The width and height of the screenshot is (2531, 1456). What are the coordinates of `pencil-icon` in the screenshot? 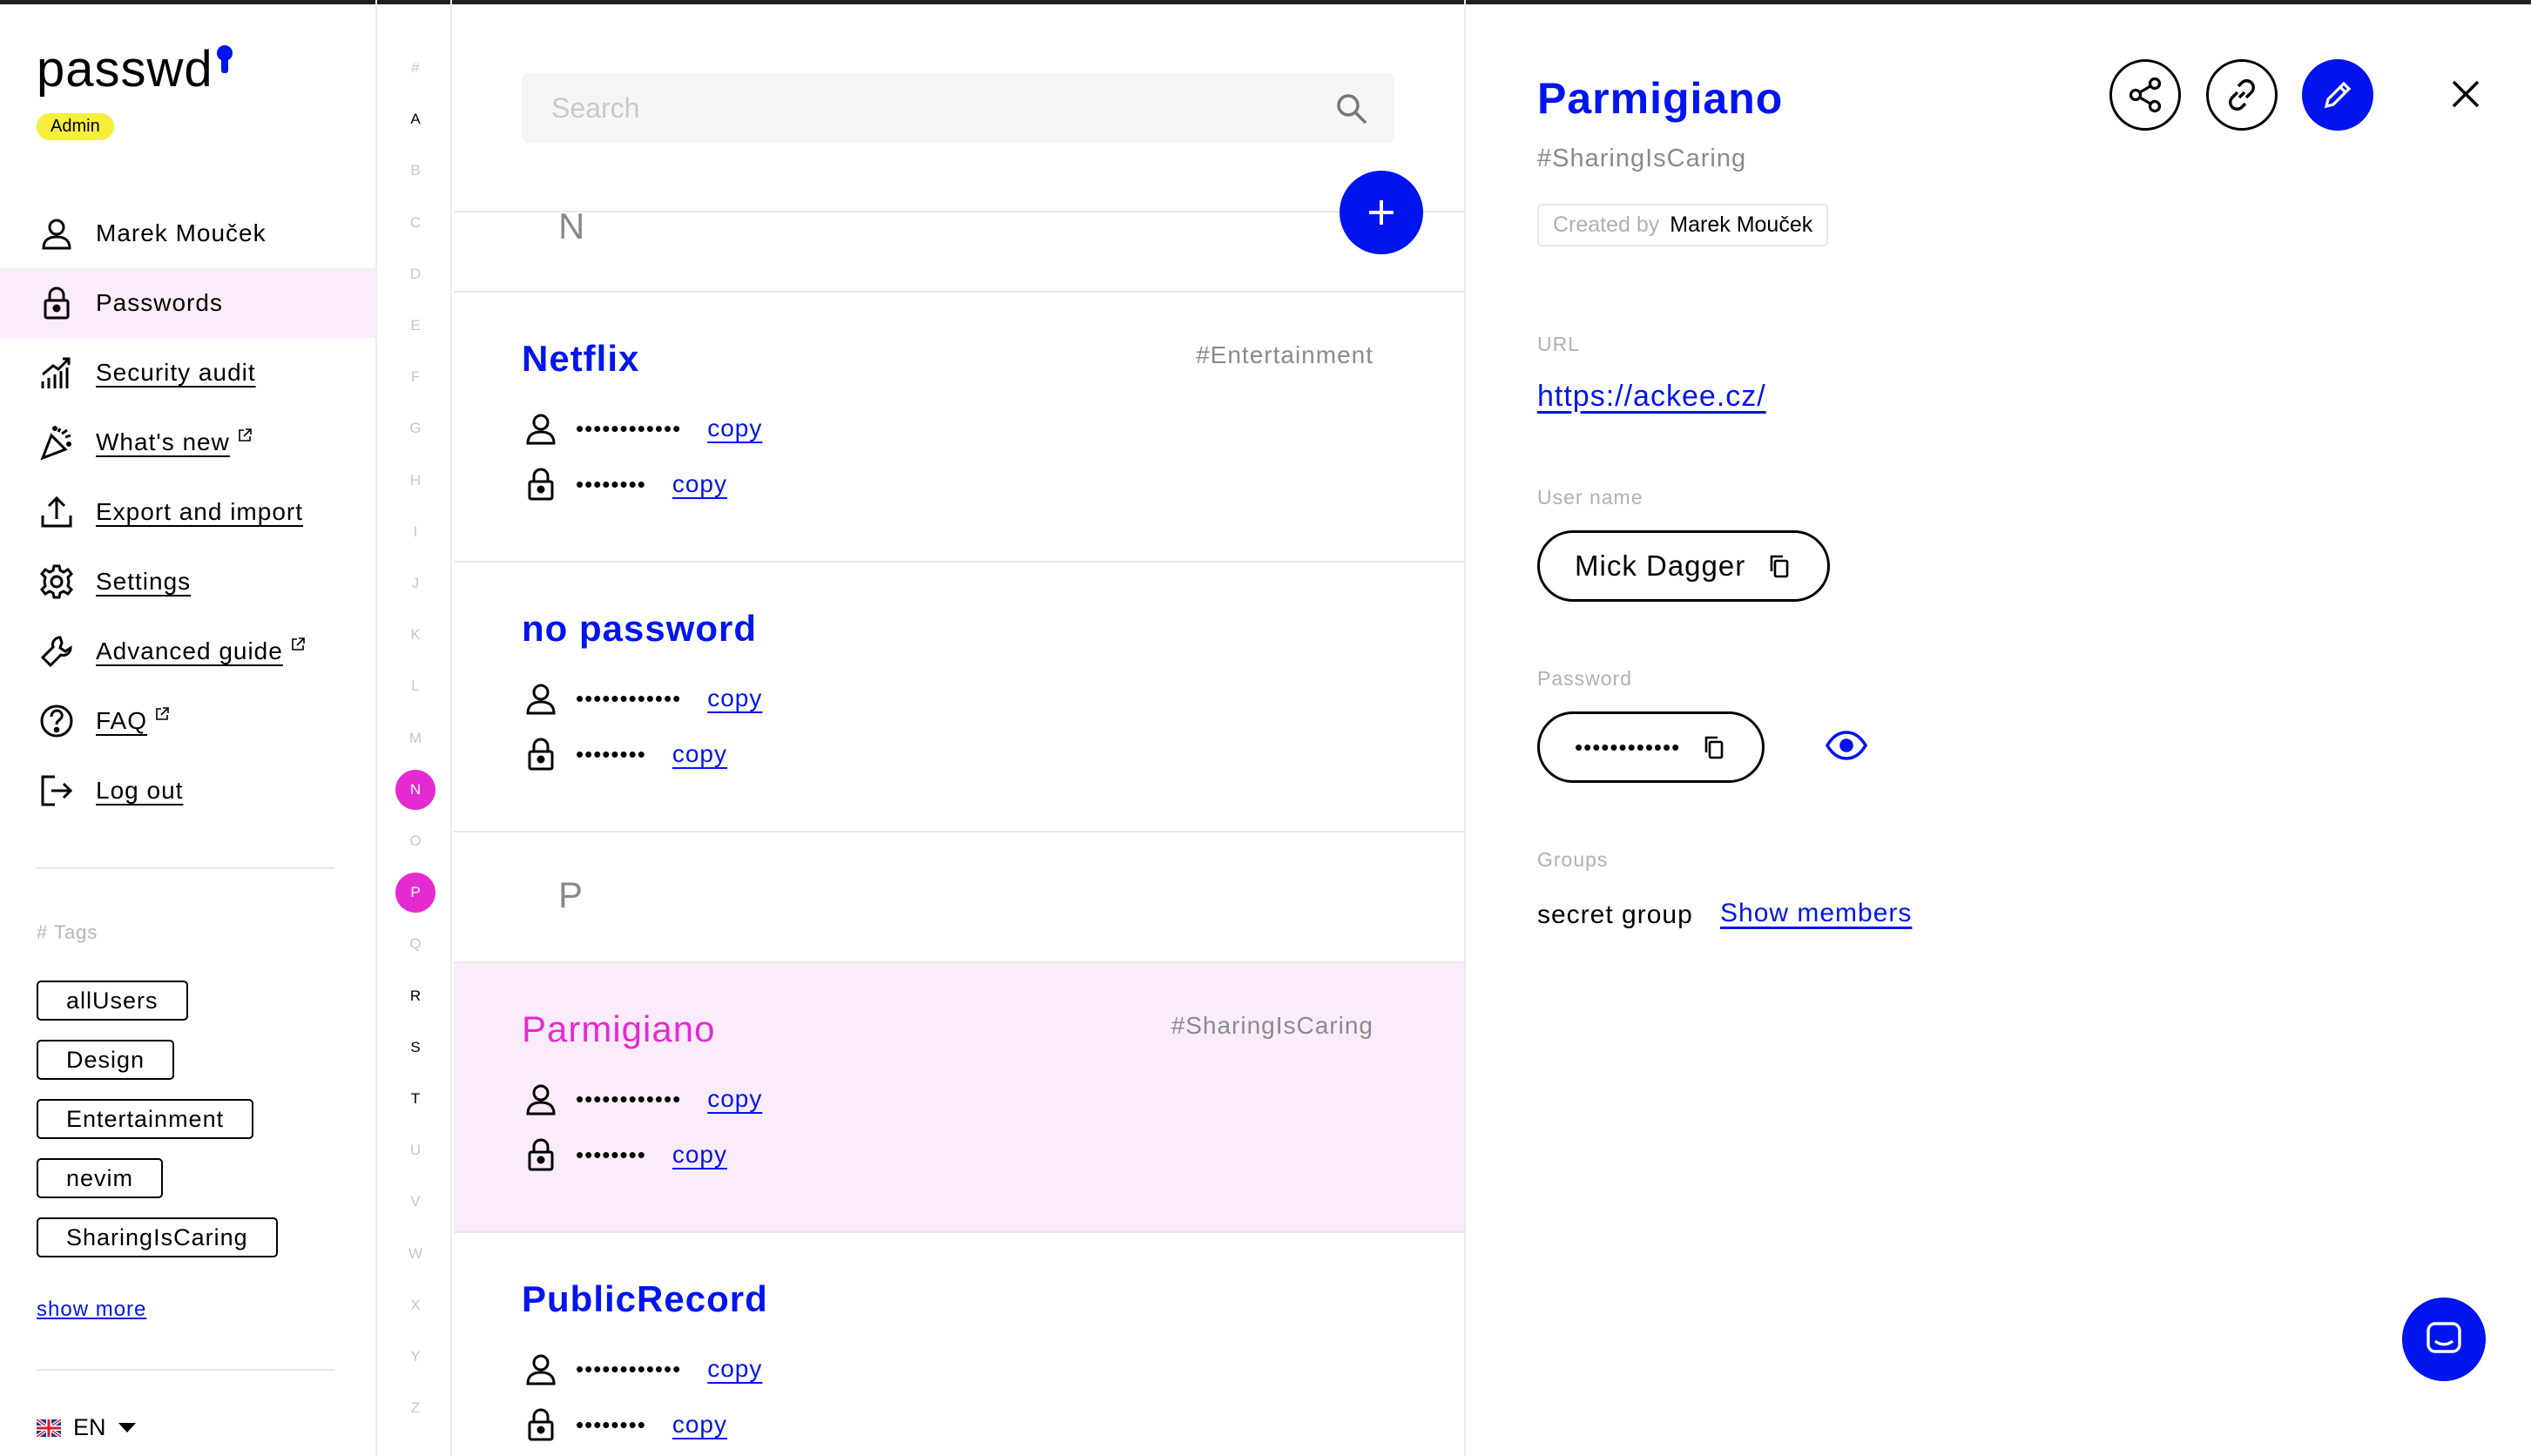 It's located at (2338, 95).